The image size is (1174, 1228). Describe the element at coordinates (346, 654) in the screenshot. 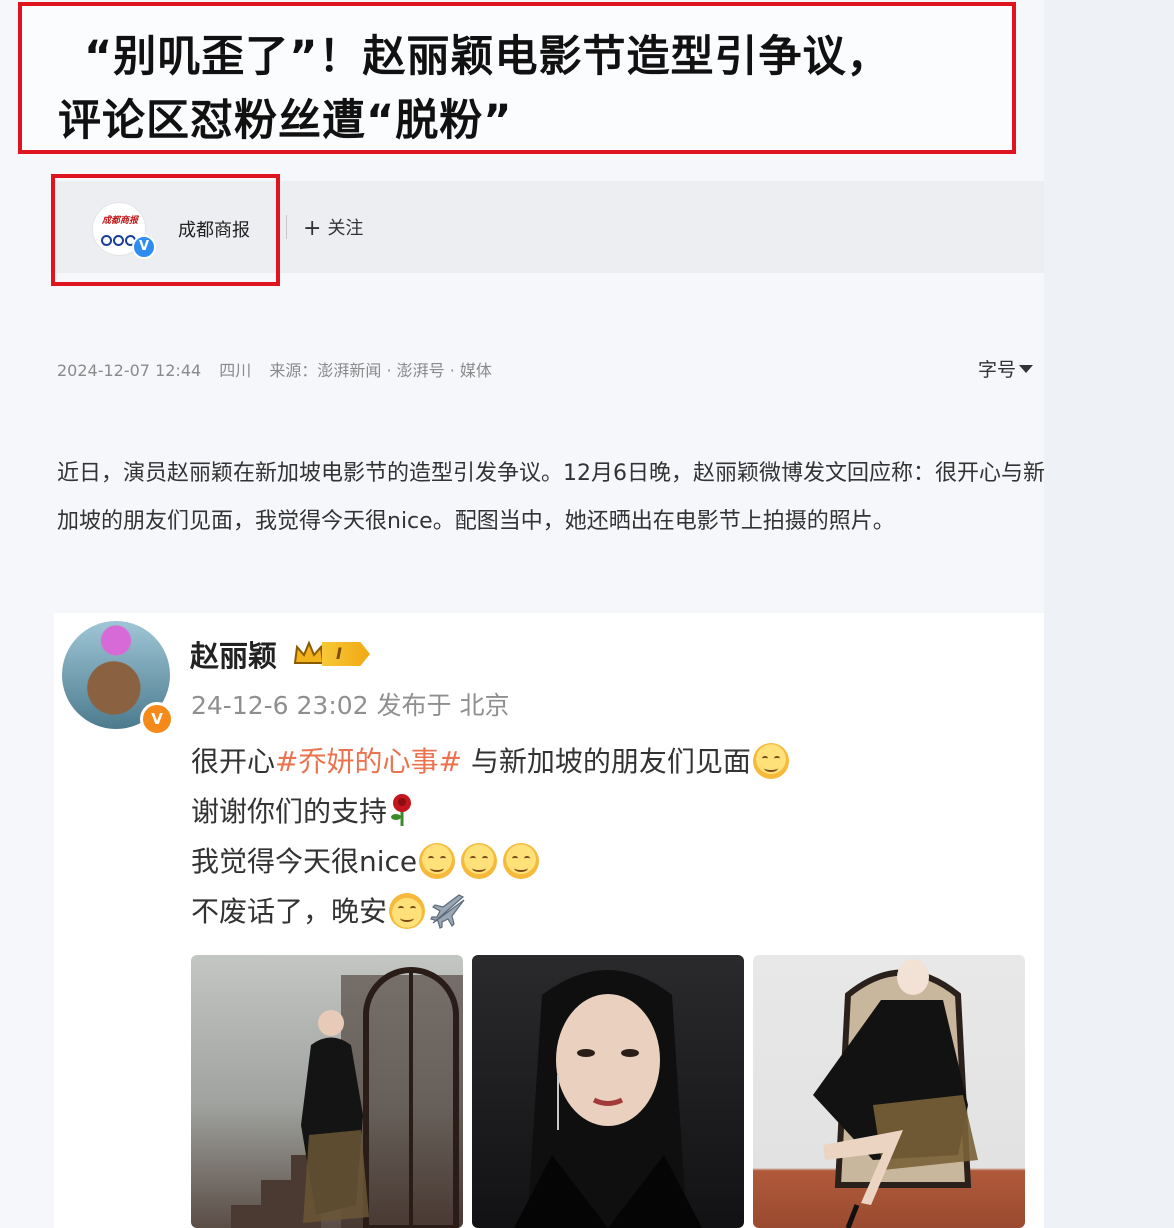

I see `level-badge: I` at that location.